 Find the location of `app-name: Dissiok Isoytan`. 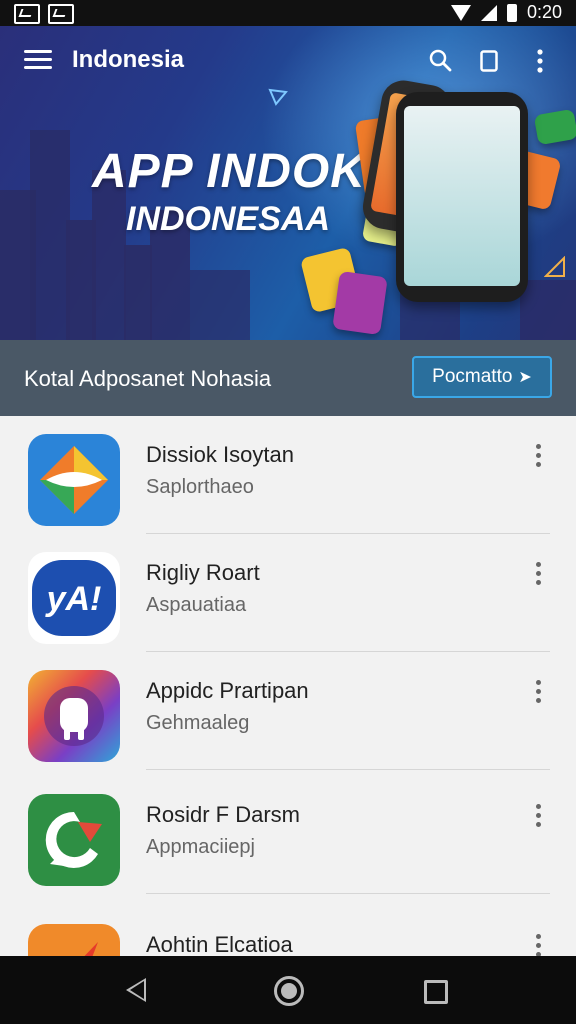

app-name: Dissiok Isoytan is located at coordinates (220, 454).